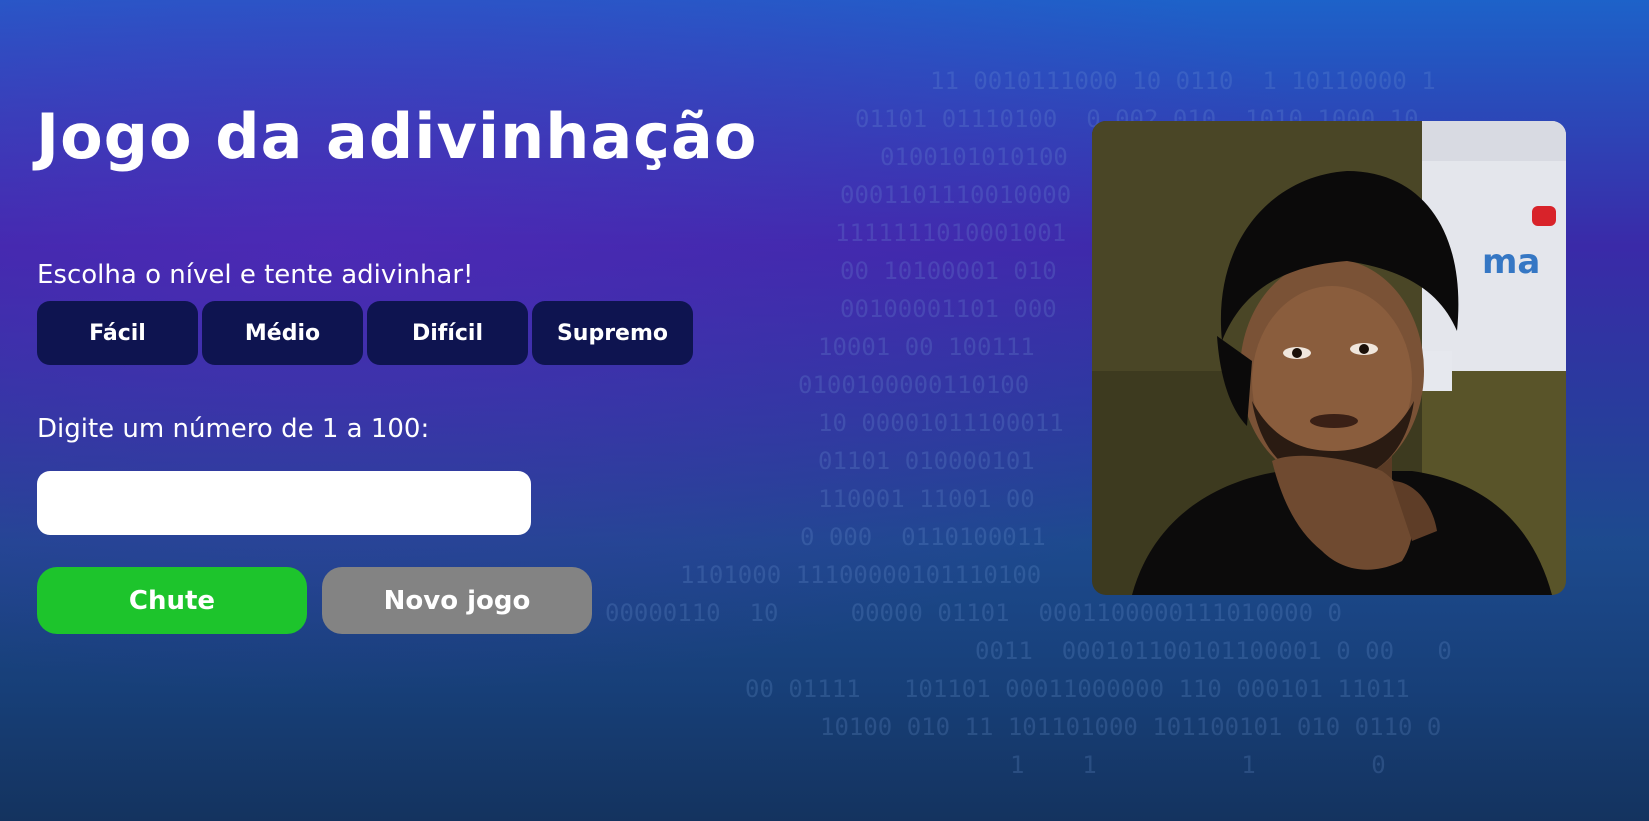 Image resolution: width=1649 pixels, height=821 pixels. What do you see at coordinates (172, 600) in the screenshot?
I see `guess-button: Chute` at bounding box center [172, 600].